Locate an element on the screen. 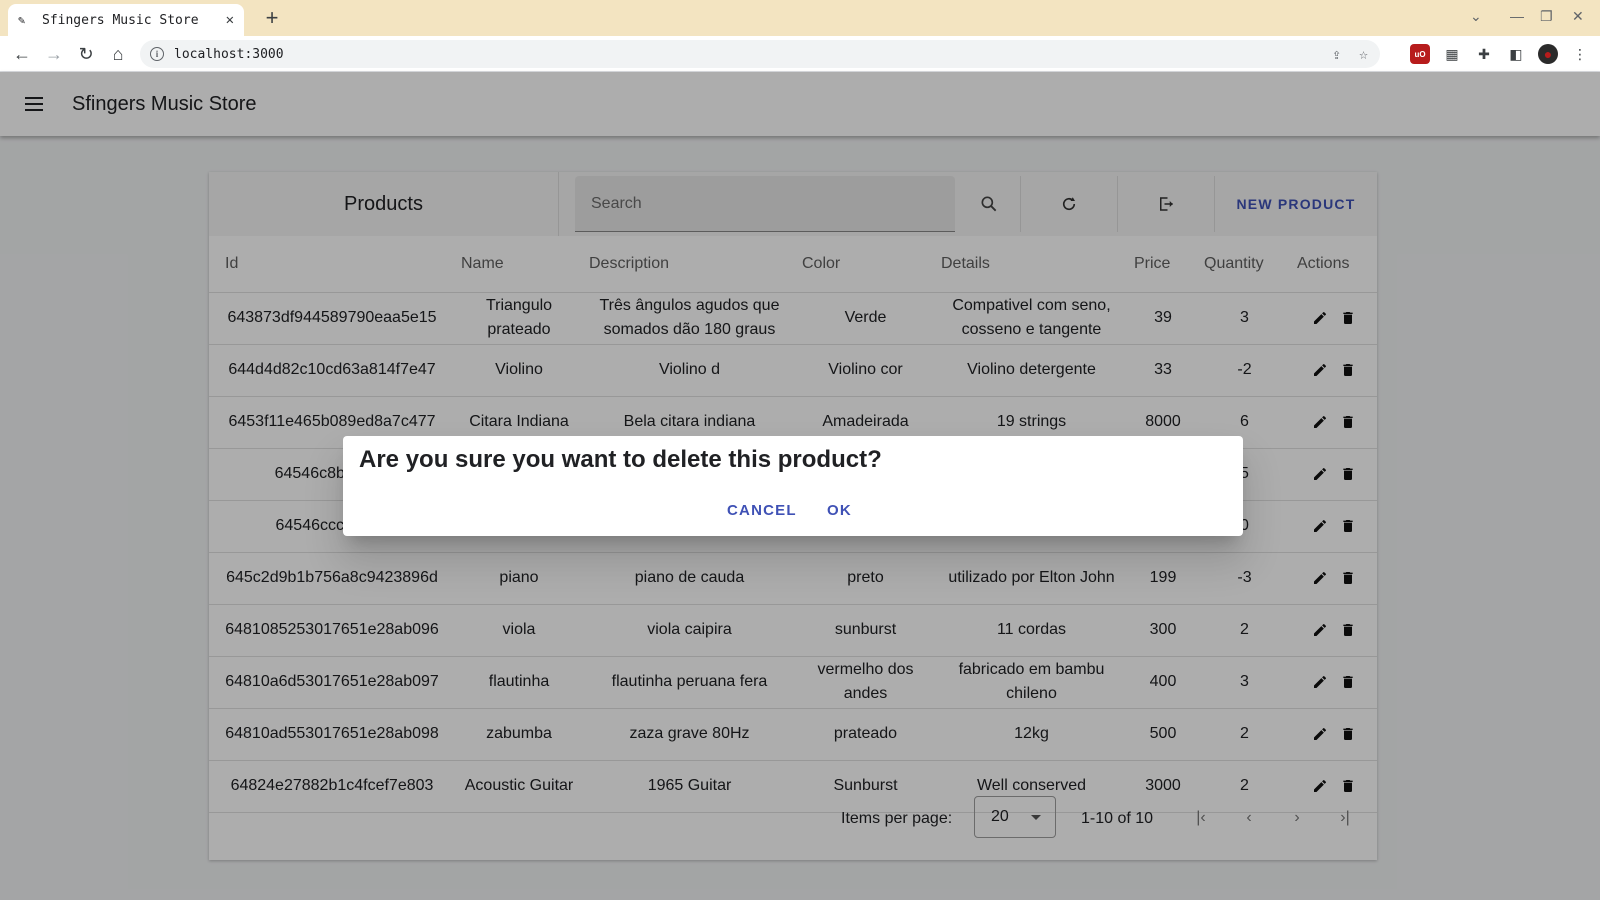 The width and height of the screenshot is (1600, 900). site-info-icon: i is located at coordinates (157, 54).